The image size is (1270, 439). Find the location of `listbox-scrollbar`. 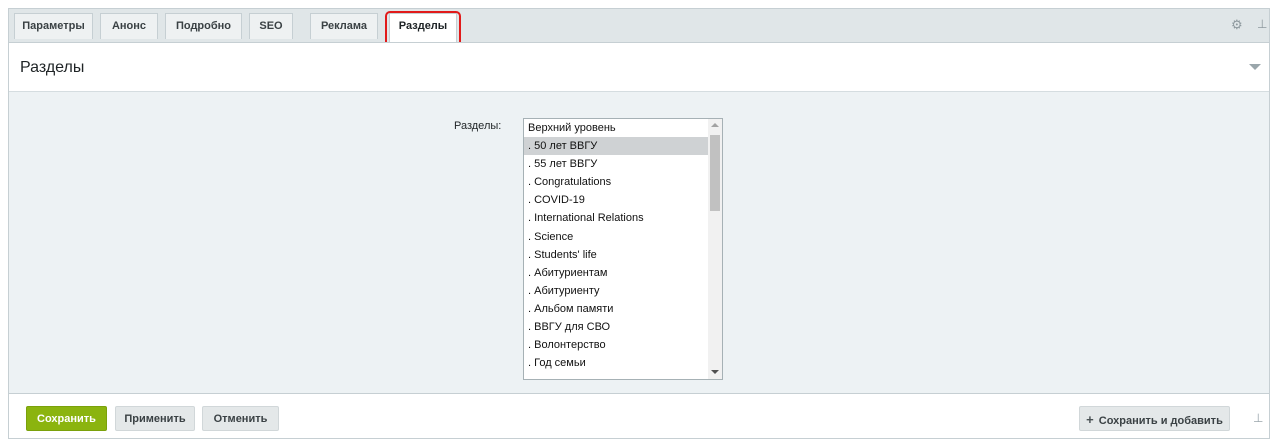

listbox-scrollbar is located at coordinates (715, 249).